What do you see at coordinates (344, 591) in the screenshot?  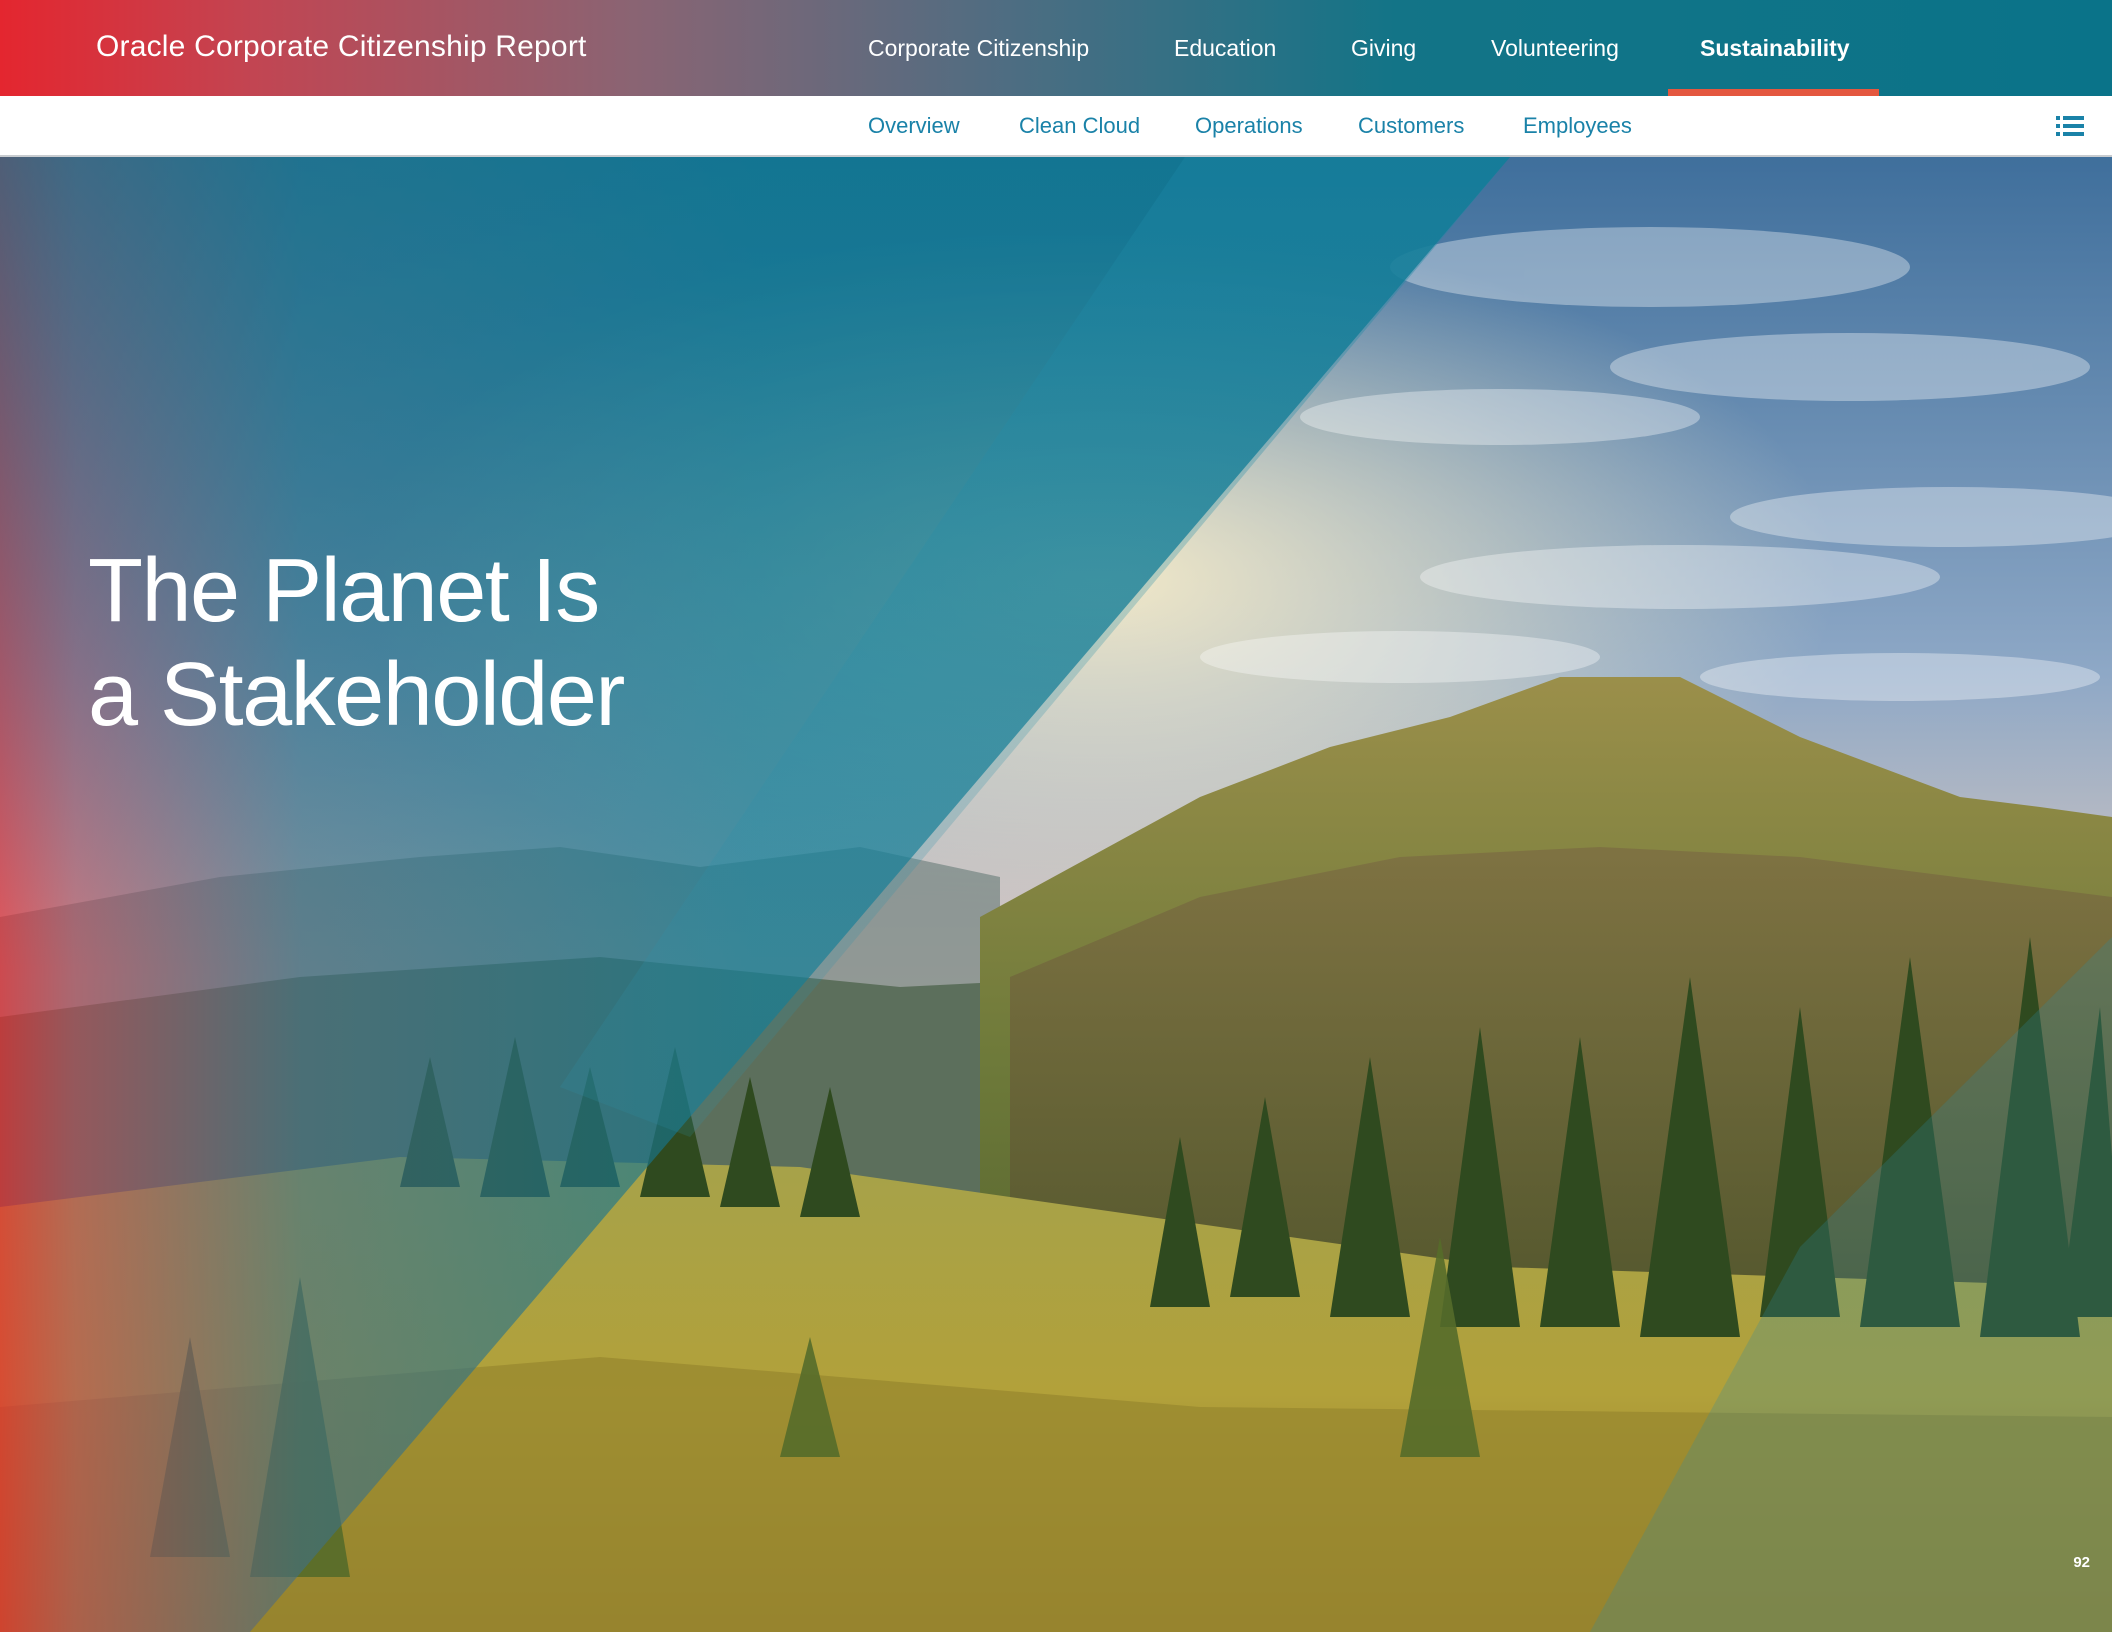 I see `headline-line-1: The Planet Is` at bounding box center [344, 591].